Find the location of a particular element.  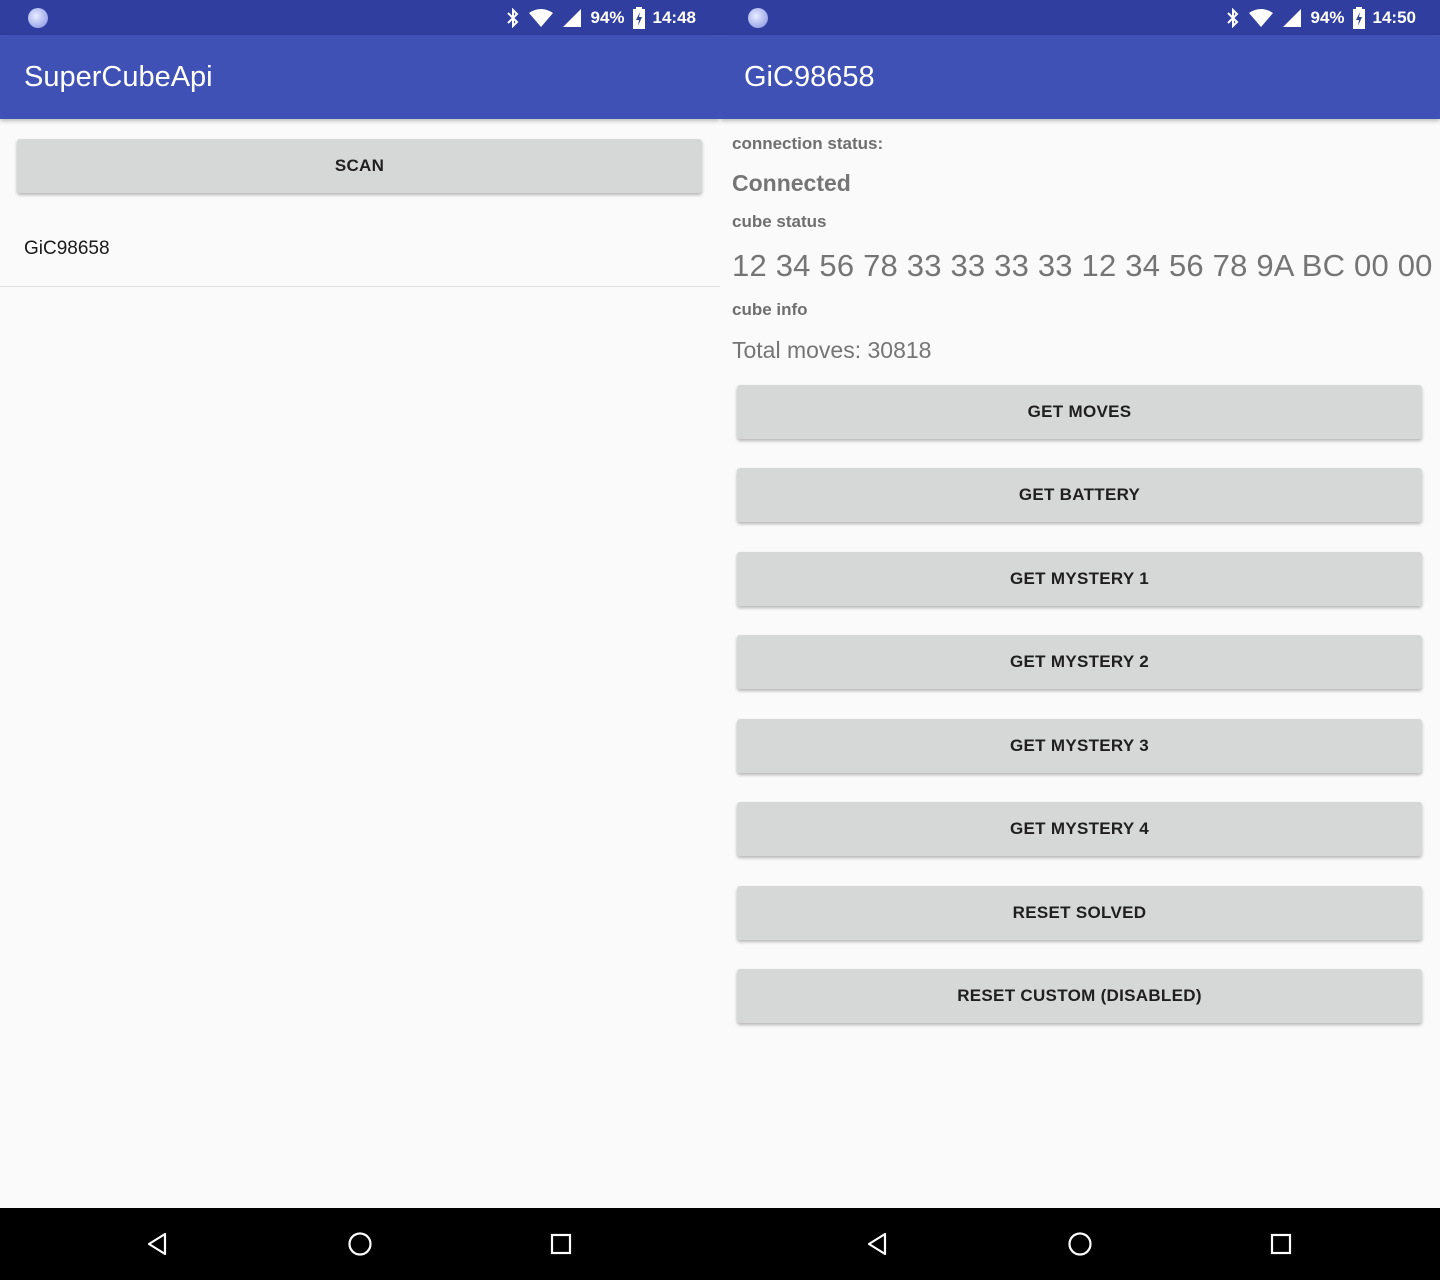

get-mystery-2-button: GET MYSTERY 2 is located at coordinates (1079, 662).